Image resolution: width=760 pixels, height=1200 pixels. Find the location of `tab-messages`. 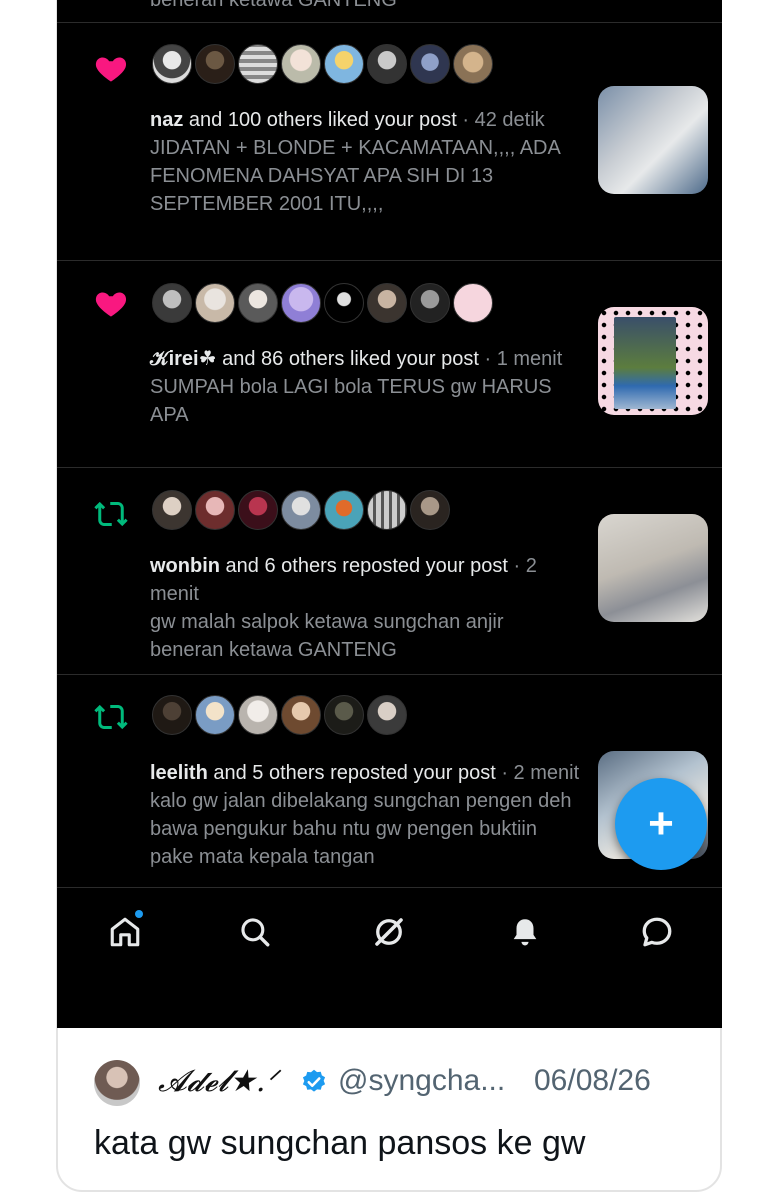

tab-messages is located at coordinates (657, 932).